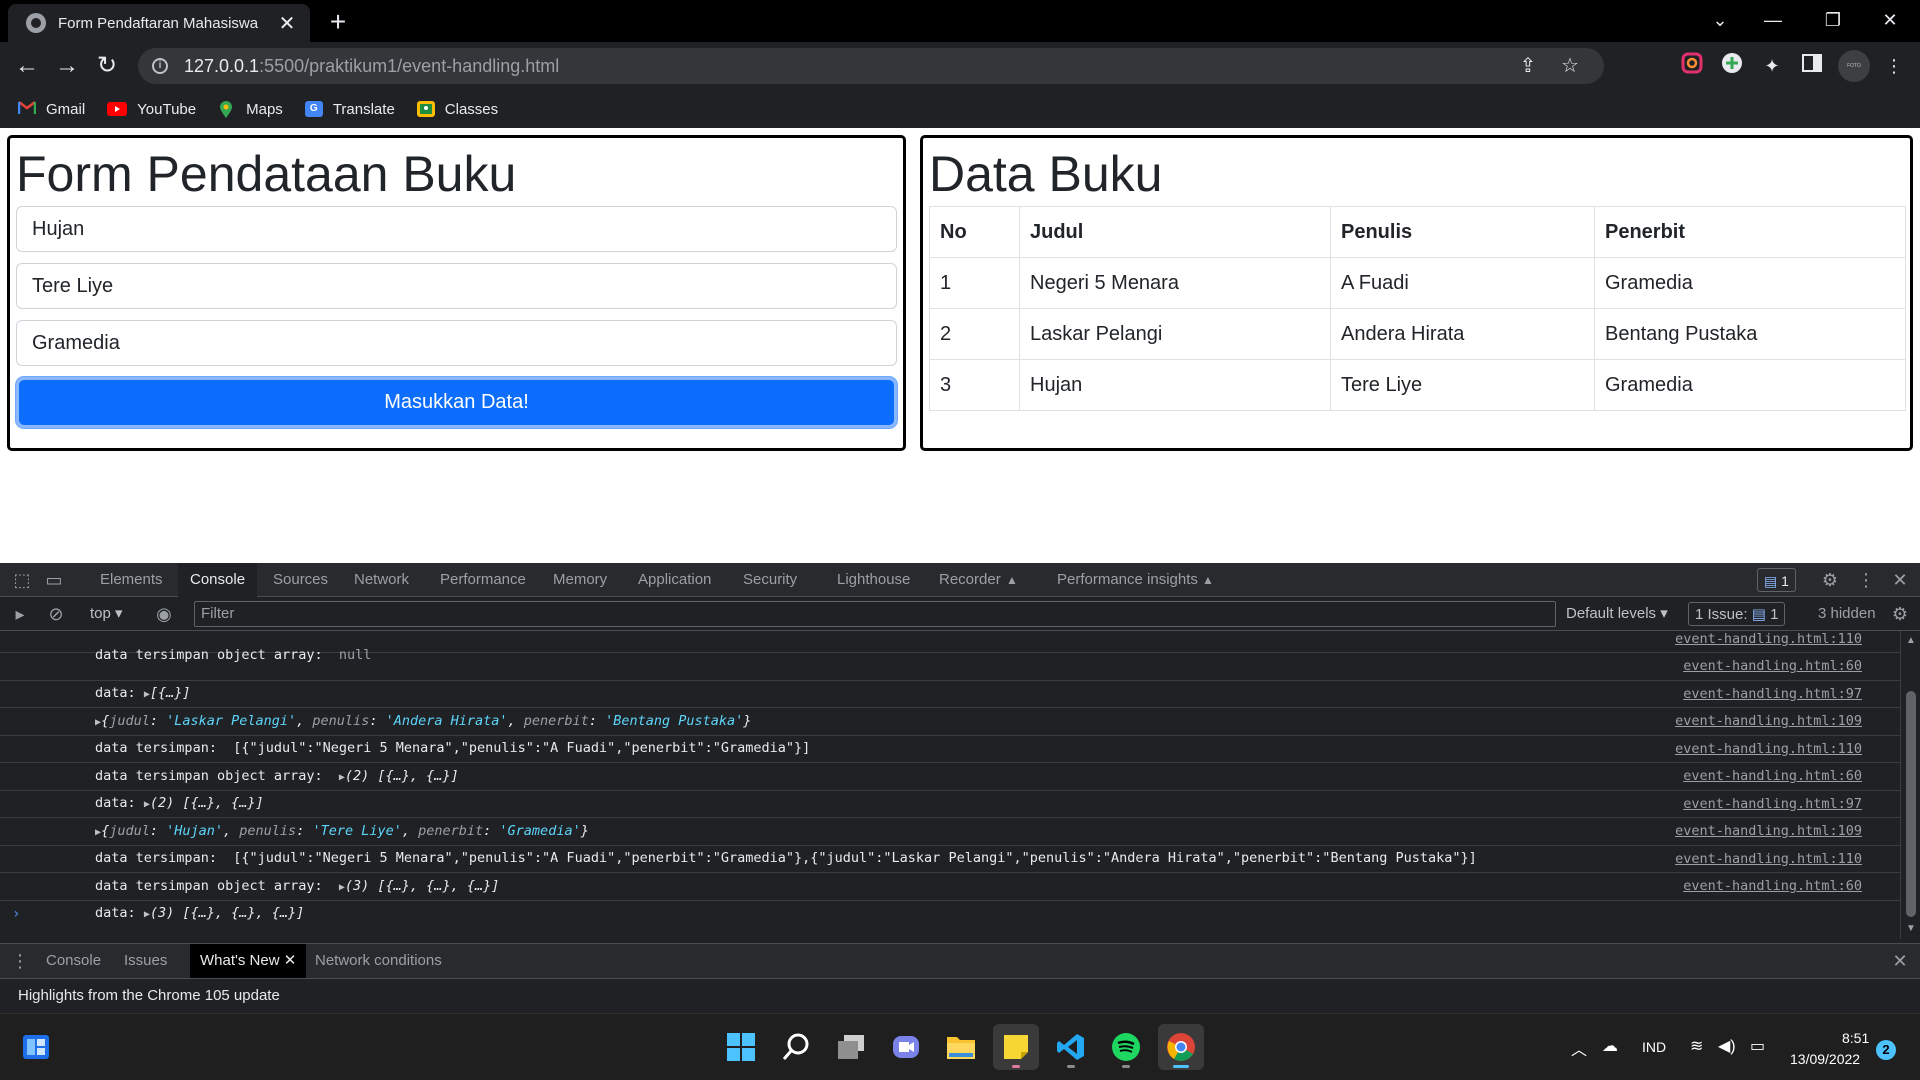 This screenshot has width=1920, height=1080. Describe the element at coordinates (73, 961) in the screenshot. I see `drawer-tab-console: Console` at that location.